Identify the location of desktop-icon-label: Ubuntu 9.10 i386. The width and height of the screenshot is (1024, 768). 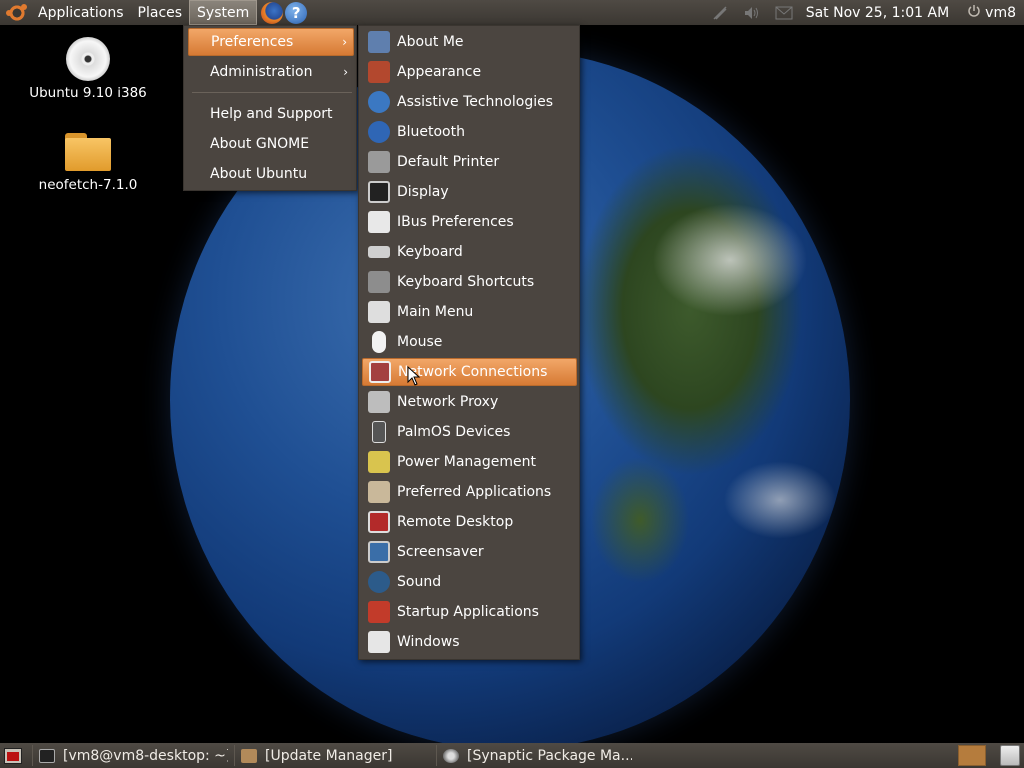
(88, 93).